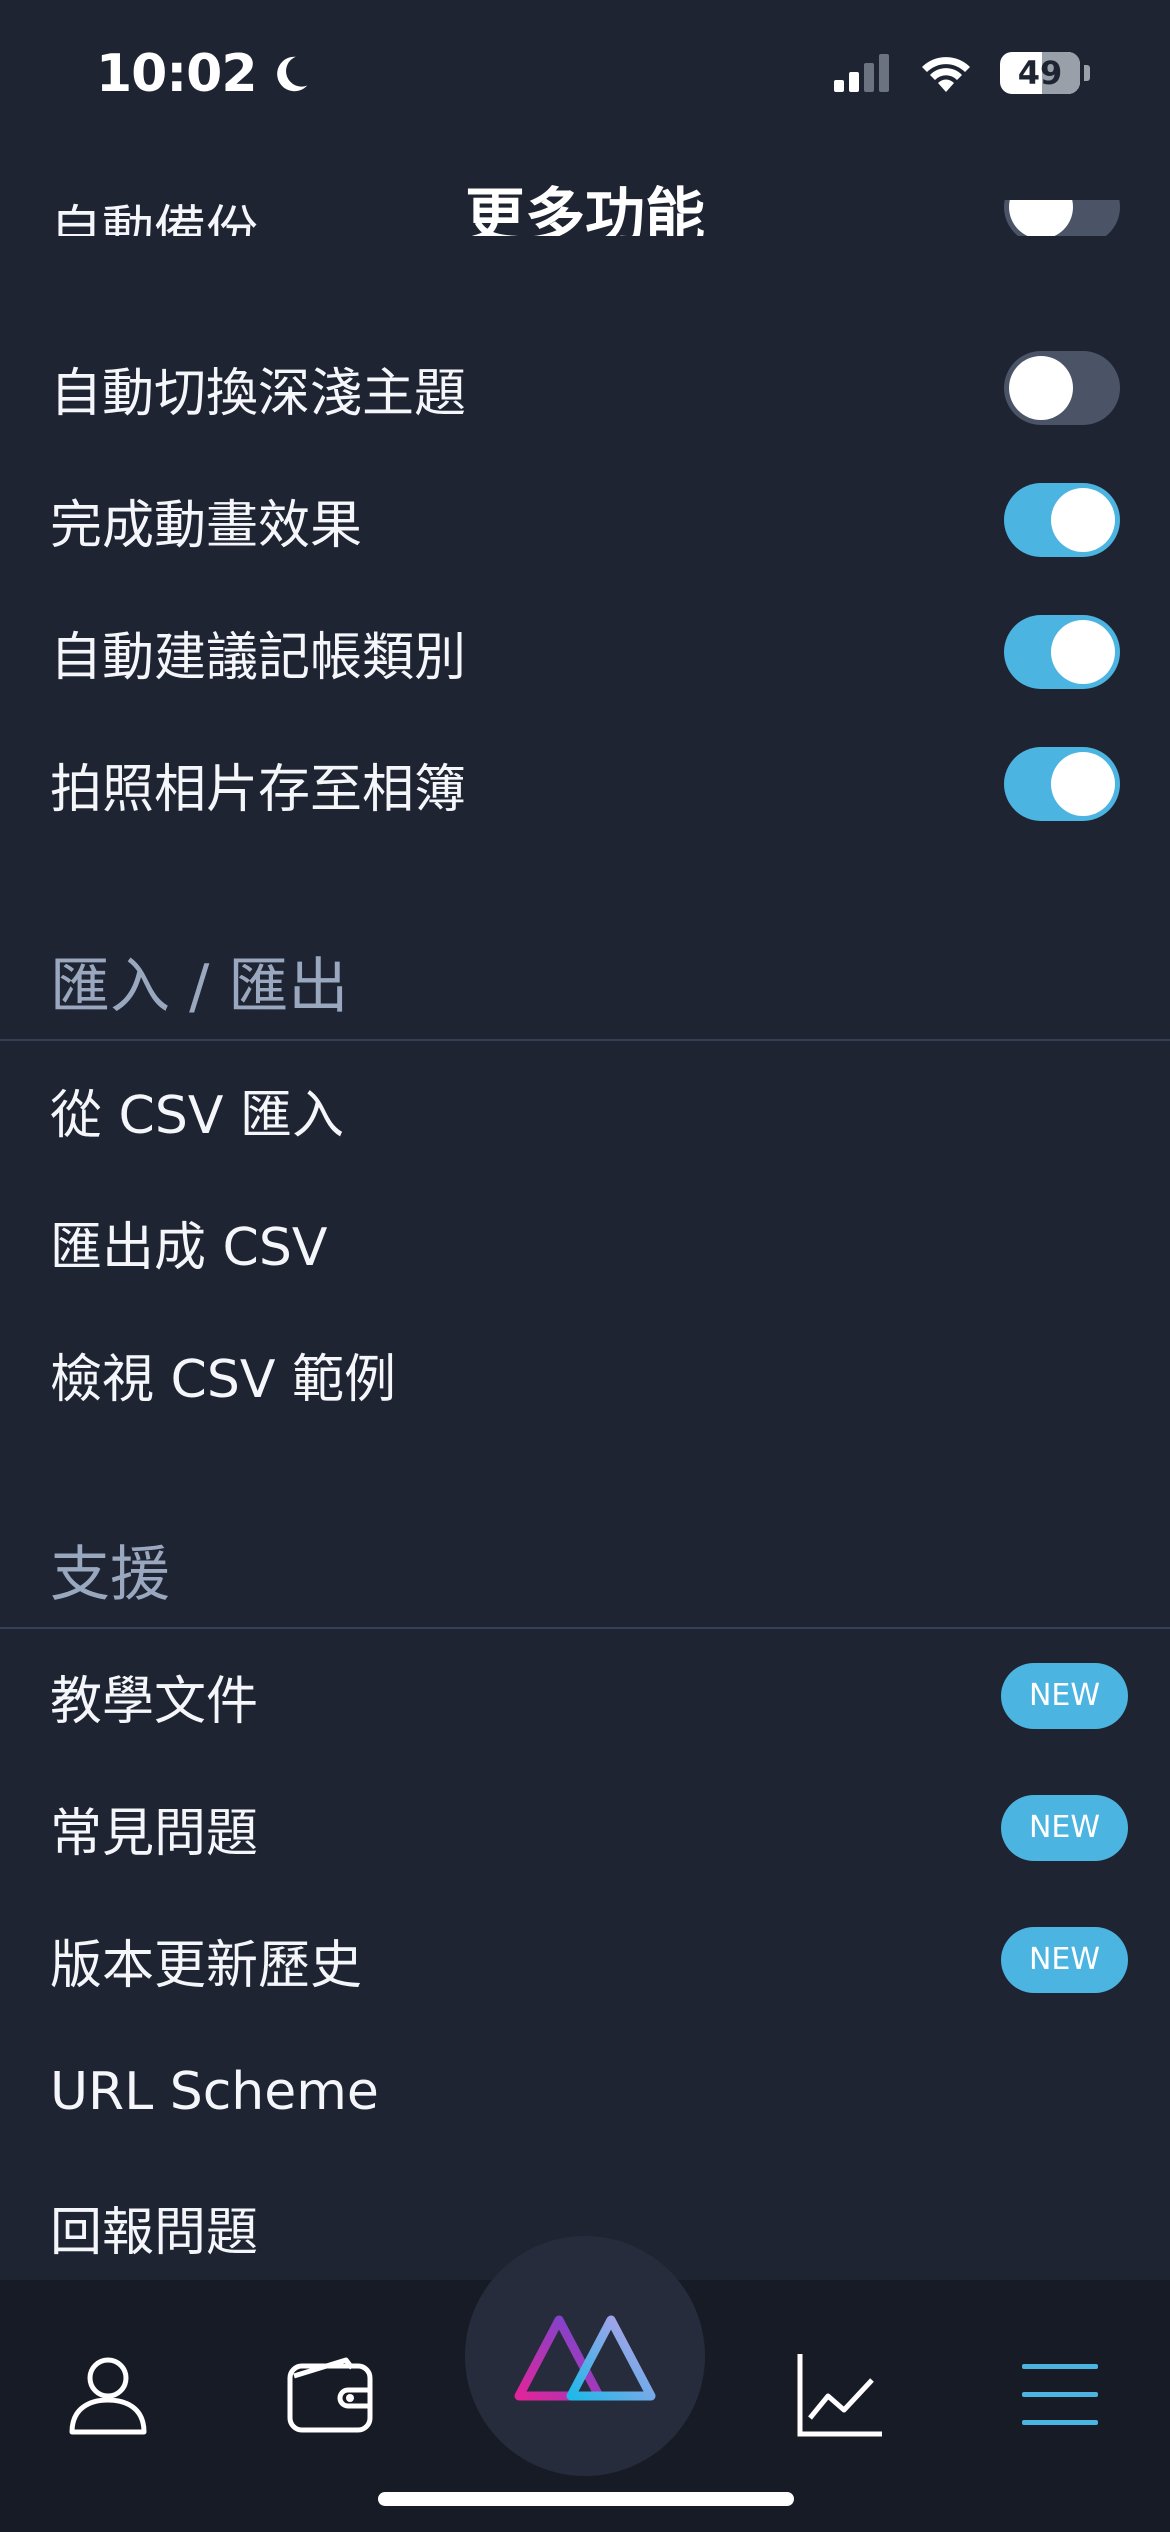  Describe the element at coordinates (258, 657) in the screenshot. I see `setting-row-label: 自動建議記帳類別` at that location.